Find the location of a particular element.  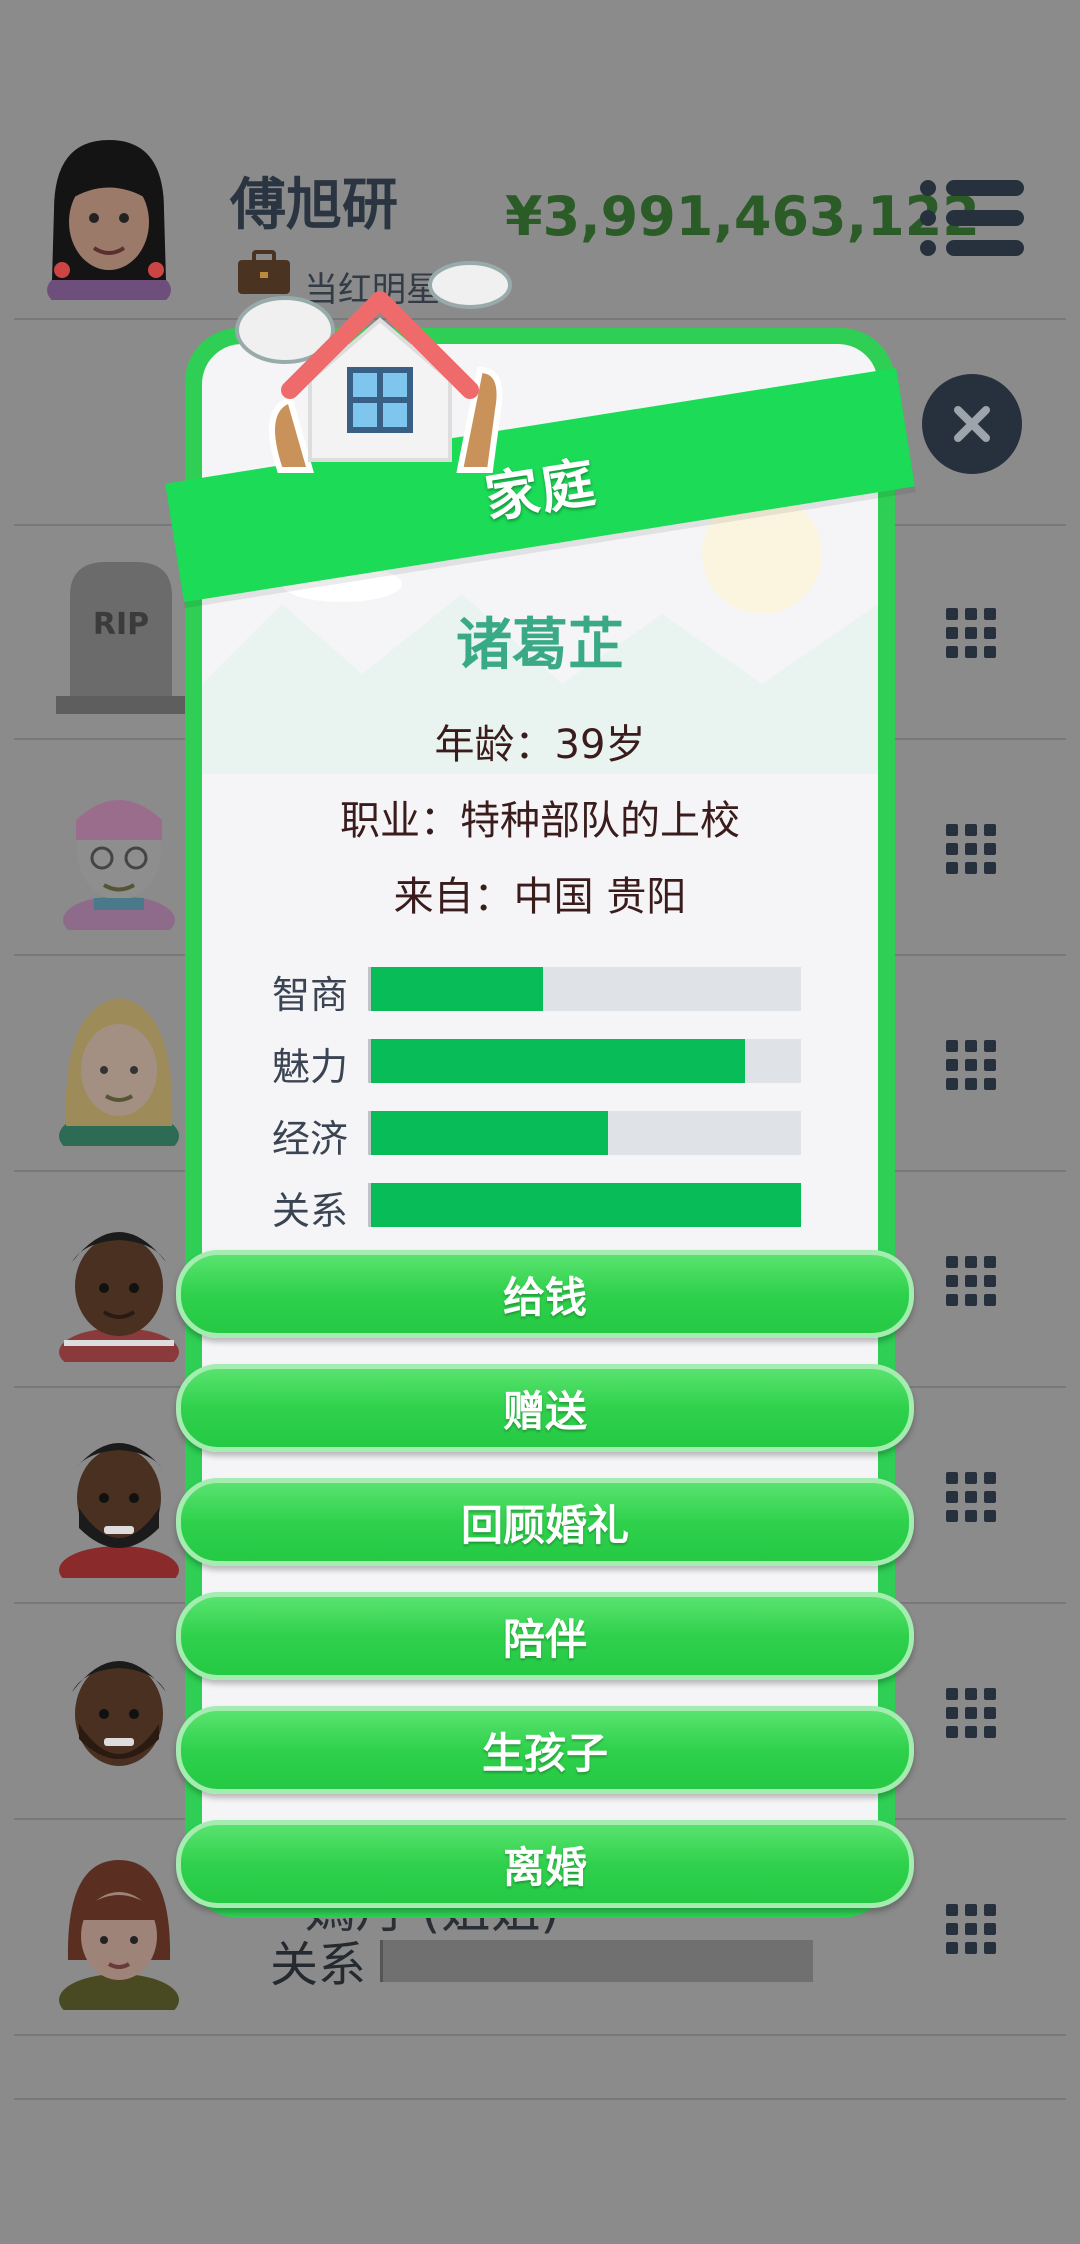

stat-label-charm: 魅力 is located at coordinates (310, 1067).